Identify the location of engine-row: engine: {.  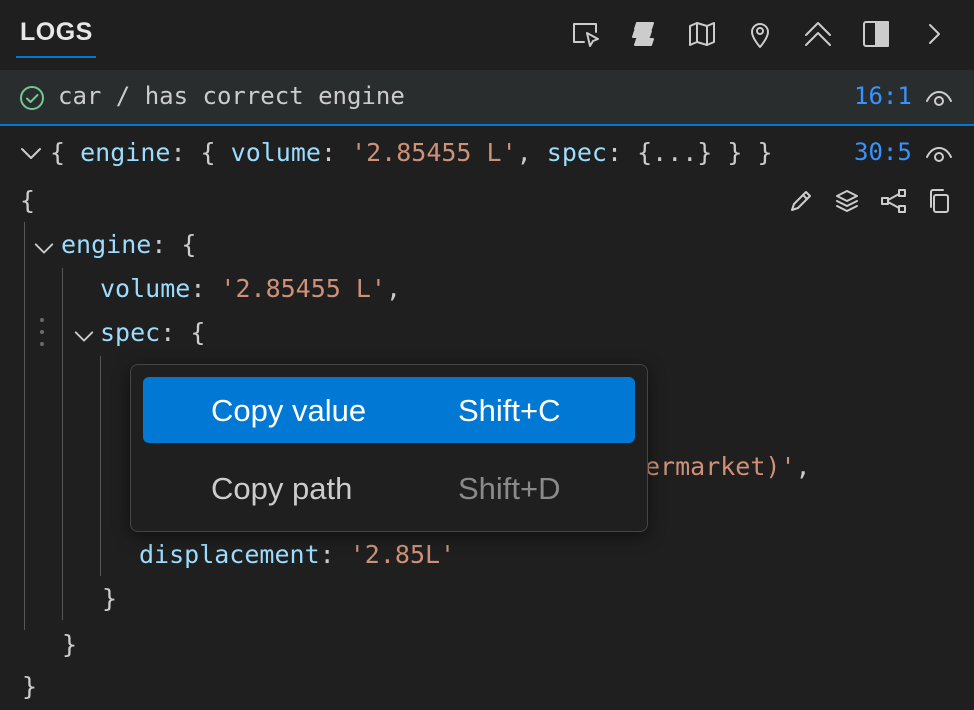
(129, 244).